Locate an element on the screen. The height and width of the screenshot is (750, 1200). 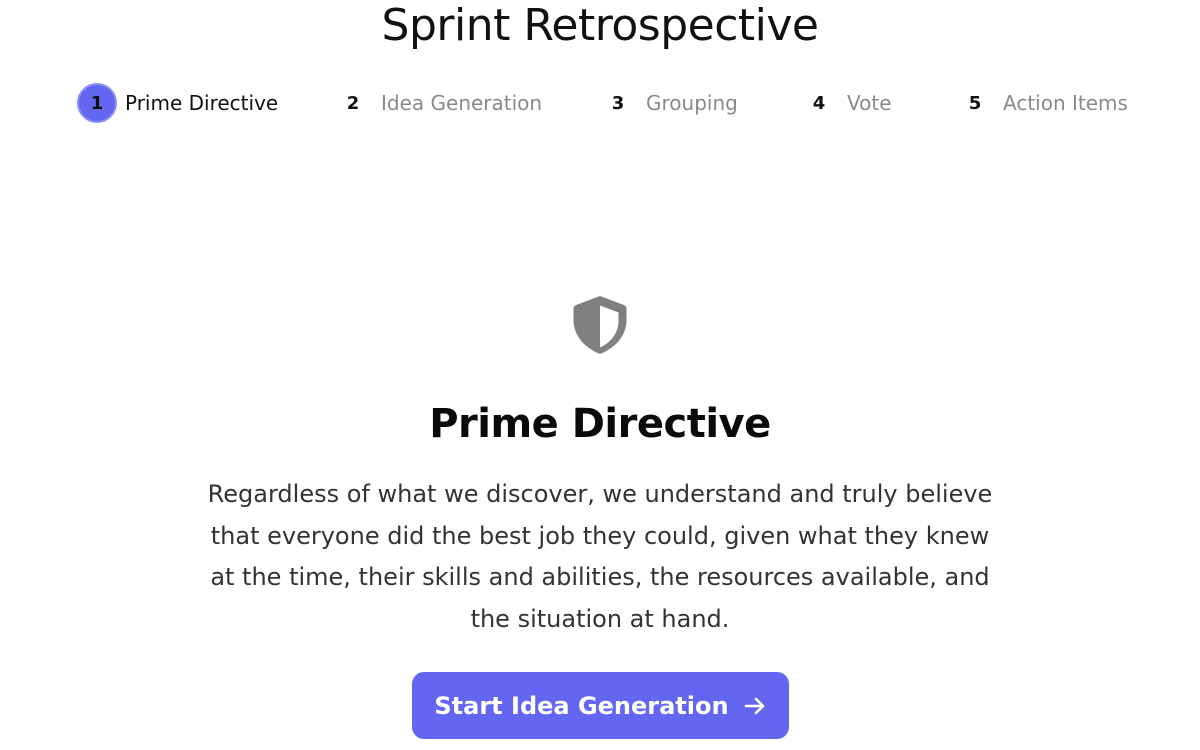
step-action-items: 5 Action Items is located at coordinates (1041, 103).